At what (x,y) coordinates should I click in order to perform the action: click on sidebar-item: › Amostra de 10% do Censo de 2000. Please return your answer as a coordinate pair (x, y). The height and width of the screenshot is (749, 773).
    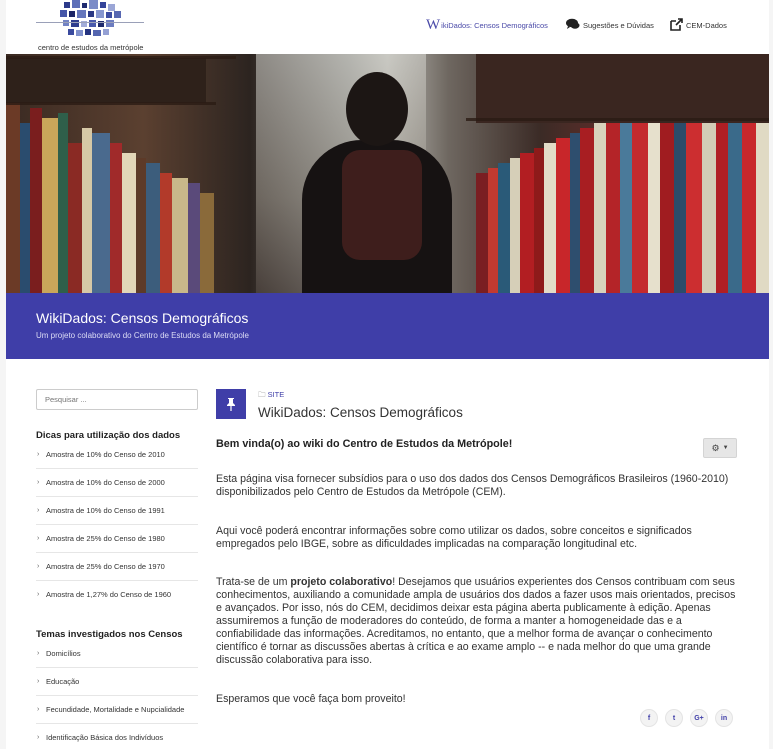
    Looking at the image, I should click on (117, 483).